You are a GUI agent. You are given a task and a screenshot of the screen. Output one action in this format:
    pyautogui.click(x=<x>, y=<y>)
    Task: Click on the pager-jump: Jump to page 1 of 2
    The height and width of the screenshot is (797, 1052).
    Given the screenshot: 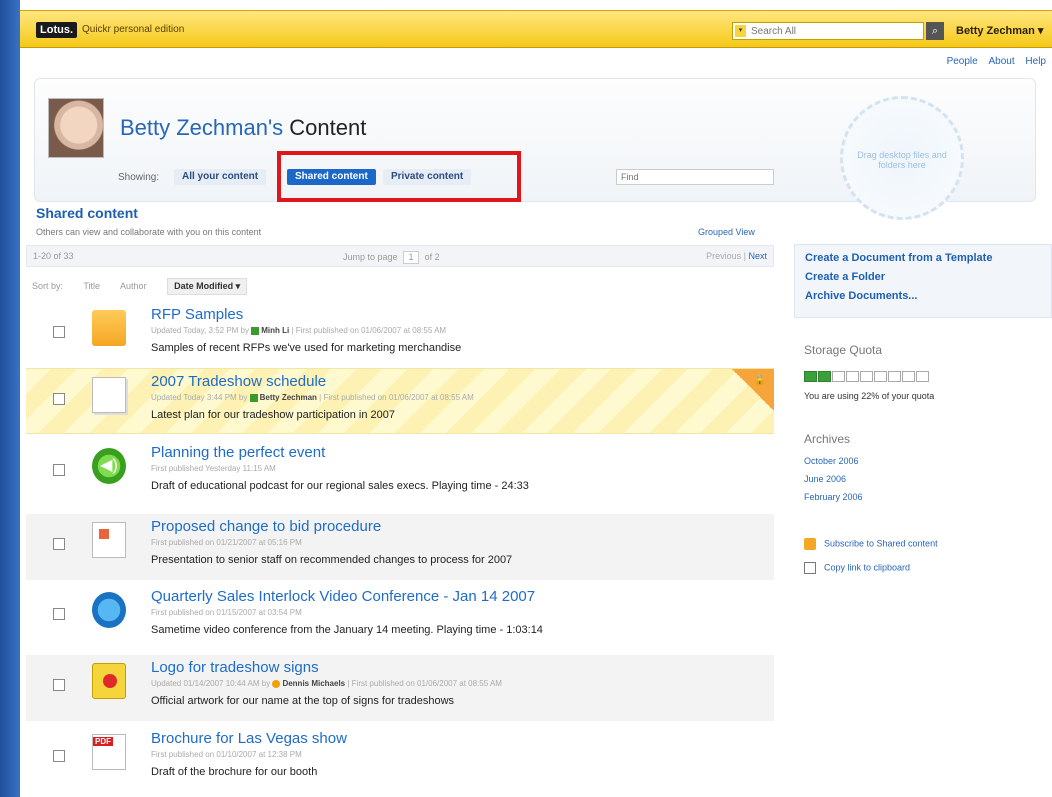 What is the action you would take?
    pyautogui.click(x=391, y=257)
    